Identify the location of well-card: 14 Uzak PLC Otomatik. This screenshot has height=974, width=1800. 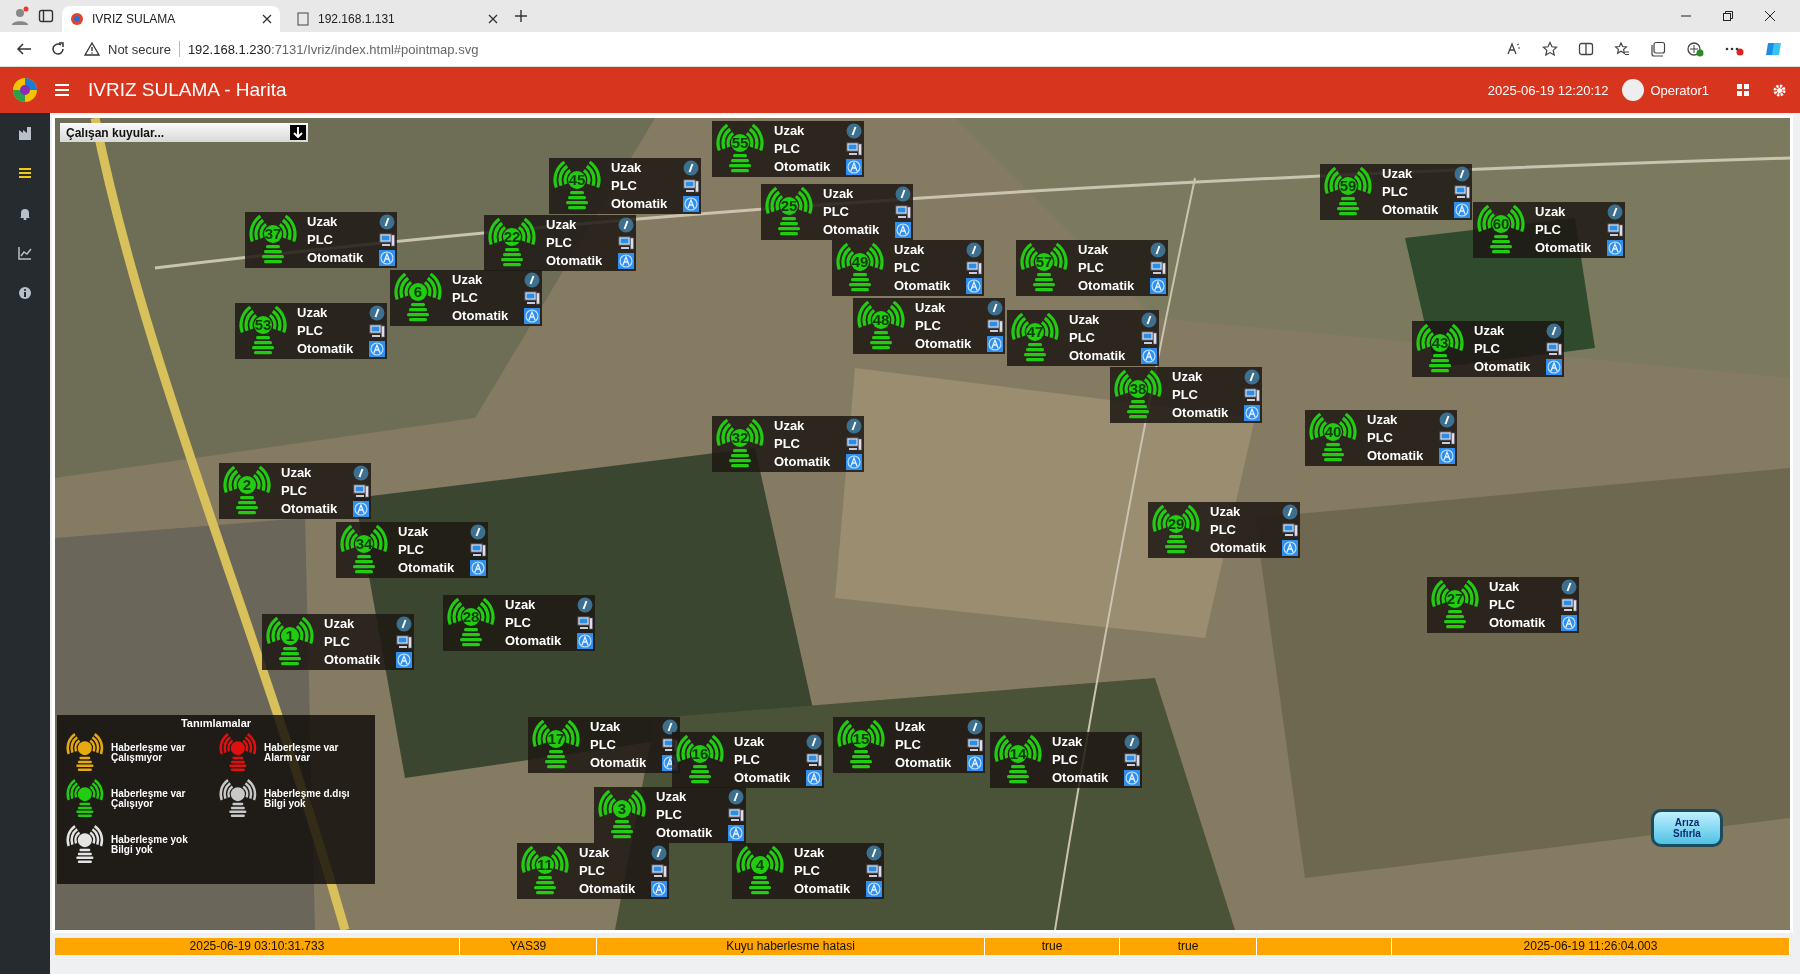
(1066, 760).